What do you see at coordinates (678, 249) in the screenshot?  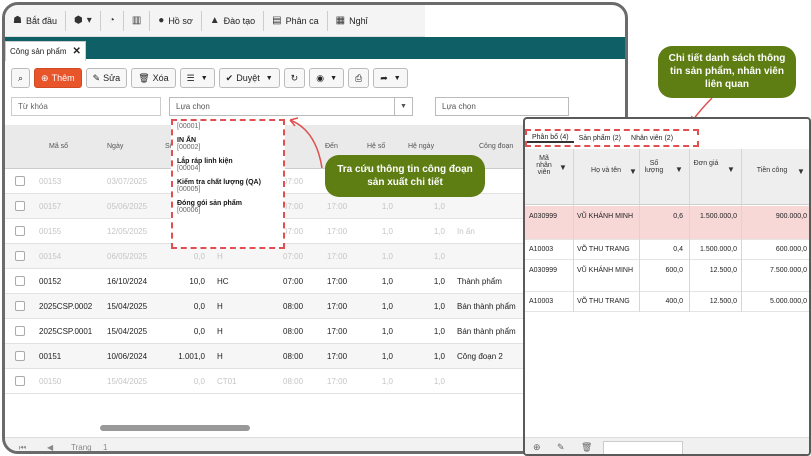 I see `cell-qty: 0,4` at bounding box center [678, 249].